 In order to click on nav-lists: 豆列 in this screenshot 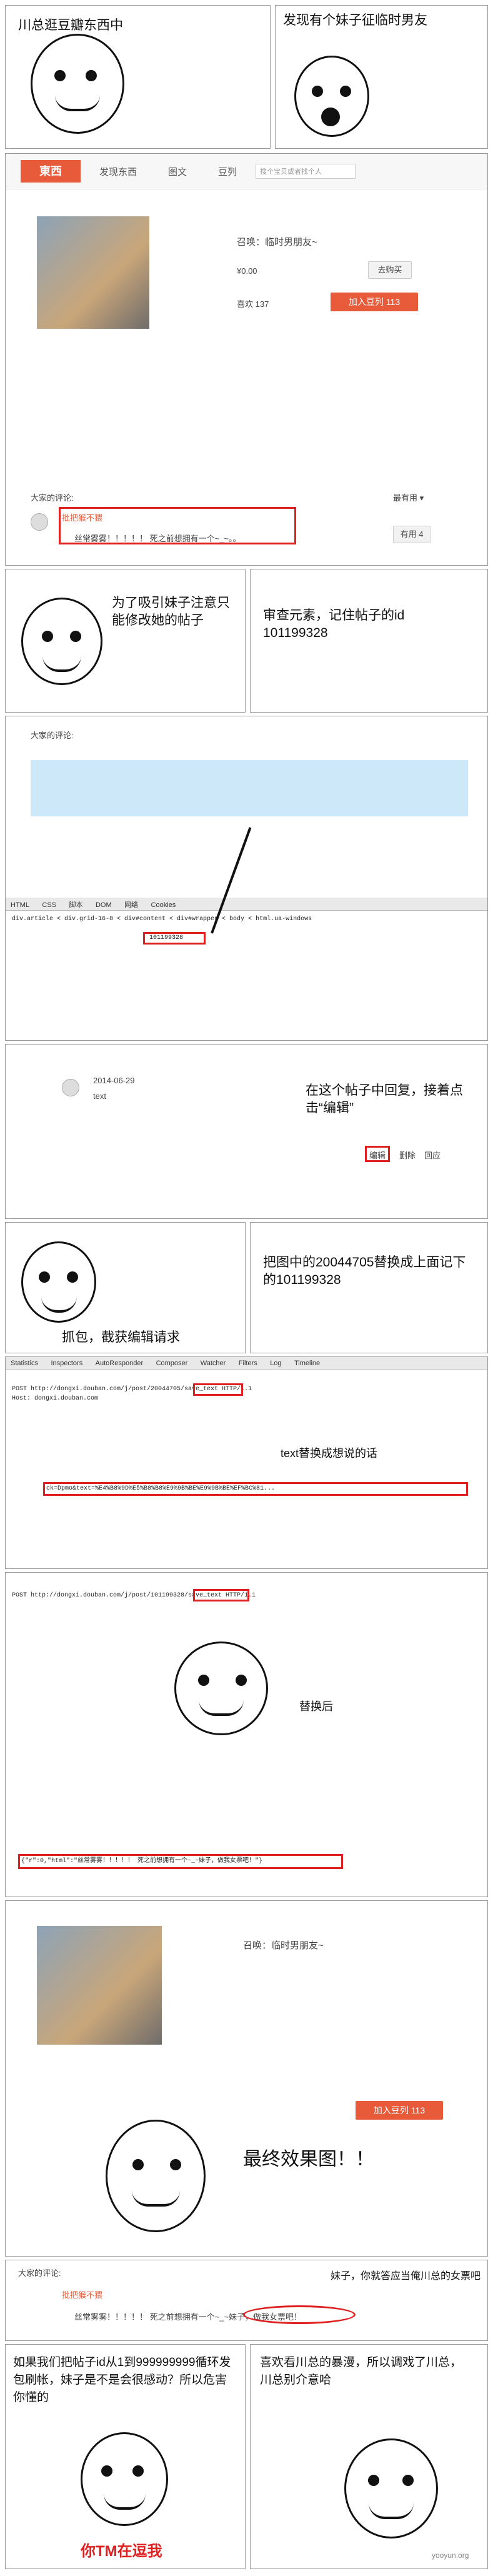, I will do `click(228, 171)`.